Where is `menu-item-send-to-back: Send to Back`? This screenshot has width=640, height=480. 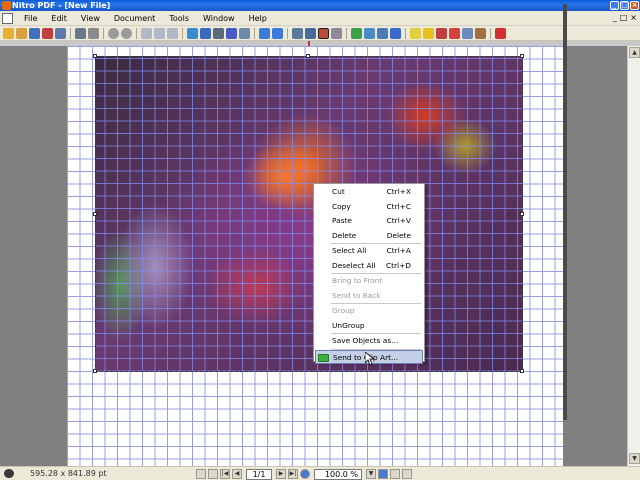
menu-item-send-to-back: Send to Back is located at coordinates (369, 296).